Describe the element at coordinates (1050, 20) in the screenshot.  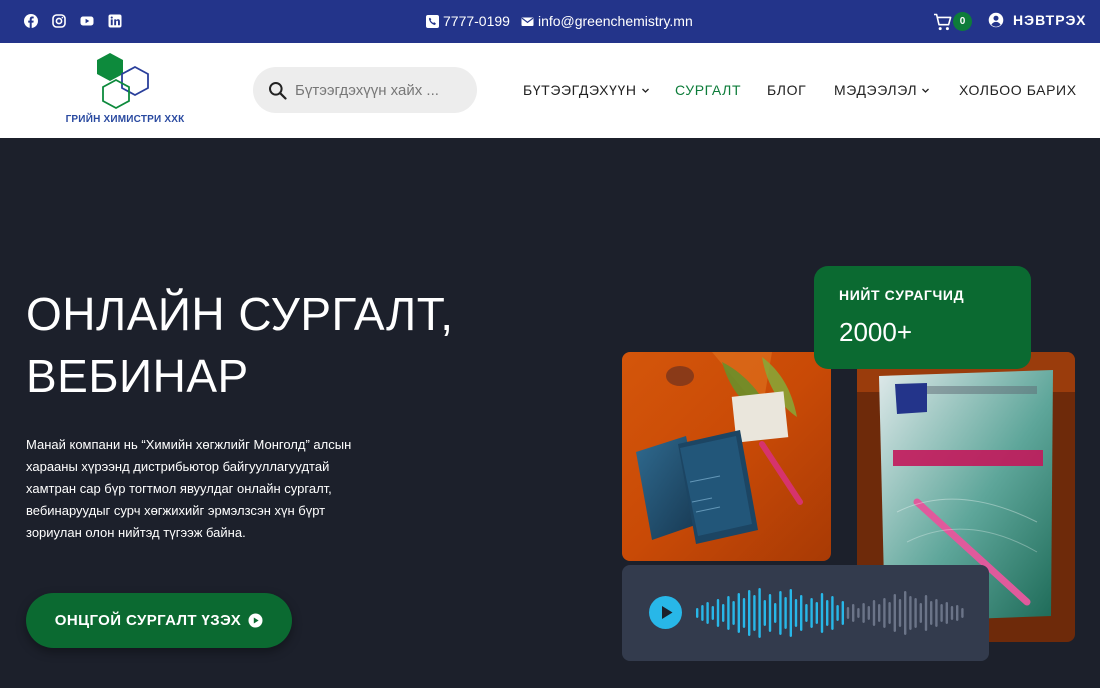
I see `login-label: НЭВТРЭХ` at that location.